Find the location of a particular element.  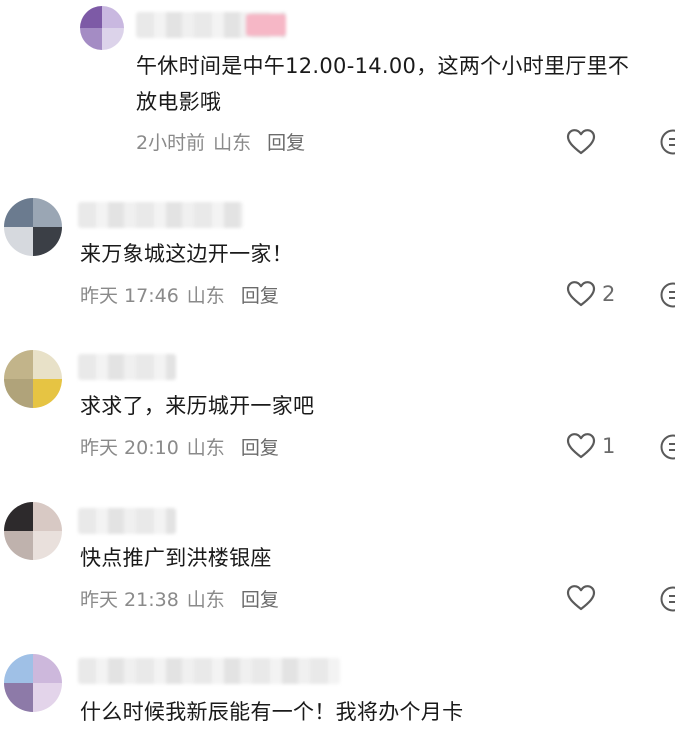

comment-text: 午休时间是中午12.00-14.00，这两个小时里厅里不 is located at coordinates (383, 66).